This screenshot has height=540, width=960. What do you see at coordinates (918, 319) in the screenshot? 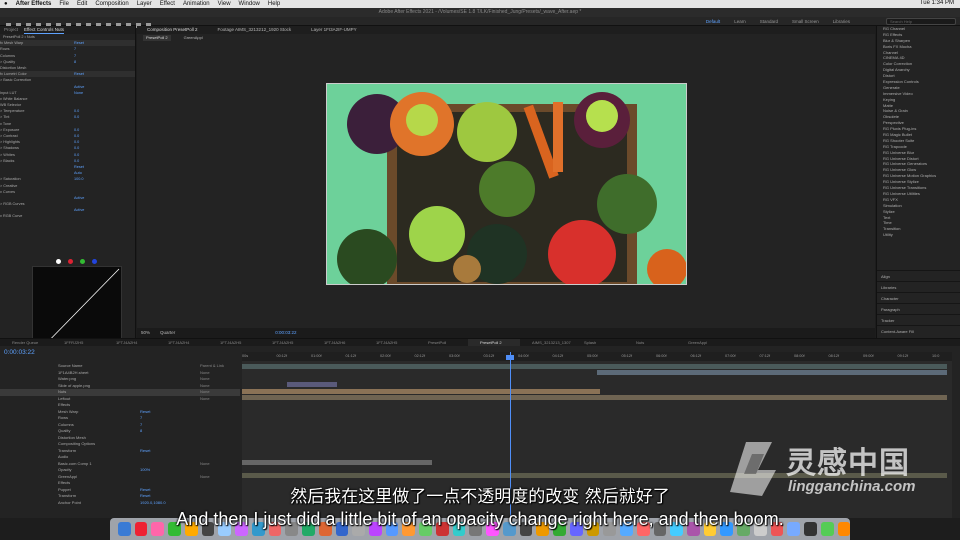
I see `panel-section-header: Tracker` at bounding box center [918, 319].